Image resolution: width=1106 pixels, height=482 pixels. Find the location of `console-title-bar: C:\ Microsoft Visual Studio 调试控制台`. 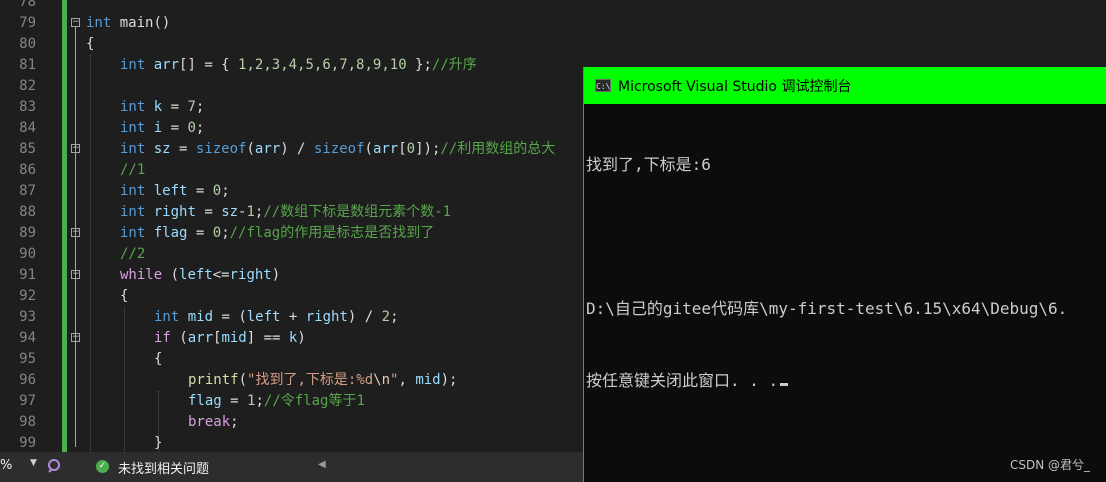

console-title-bar: C:\ Microsoft Visual Studio 调试控制台 is located at coordinates (845, 85).